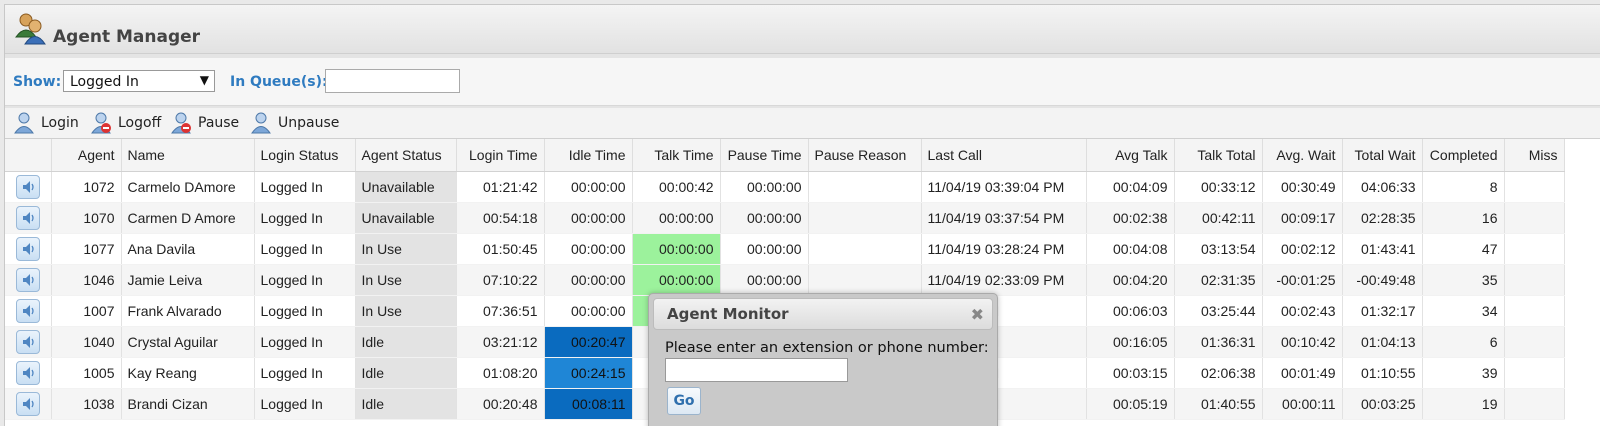 This screenshot has height=426, width=1600. Describe the element at coordinates (28, 155) in the screenshot. I see `column-header` at that location.